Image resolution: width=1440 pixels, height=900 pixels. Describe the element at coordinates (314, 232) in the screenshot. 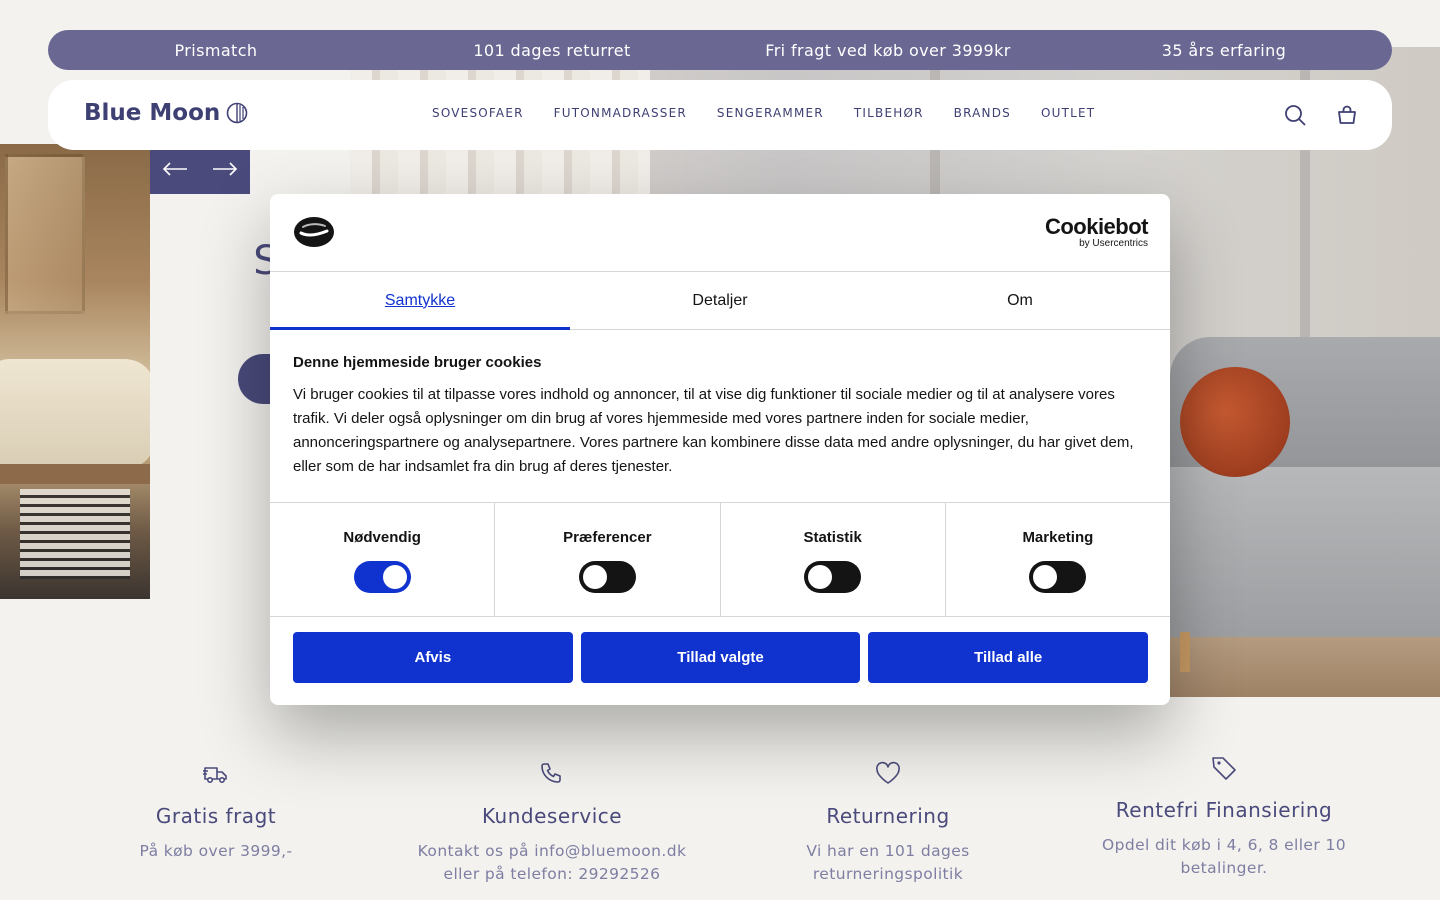

I see `cookie-logo-icon` at that location.